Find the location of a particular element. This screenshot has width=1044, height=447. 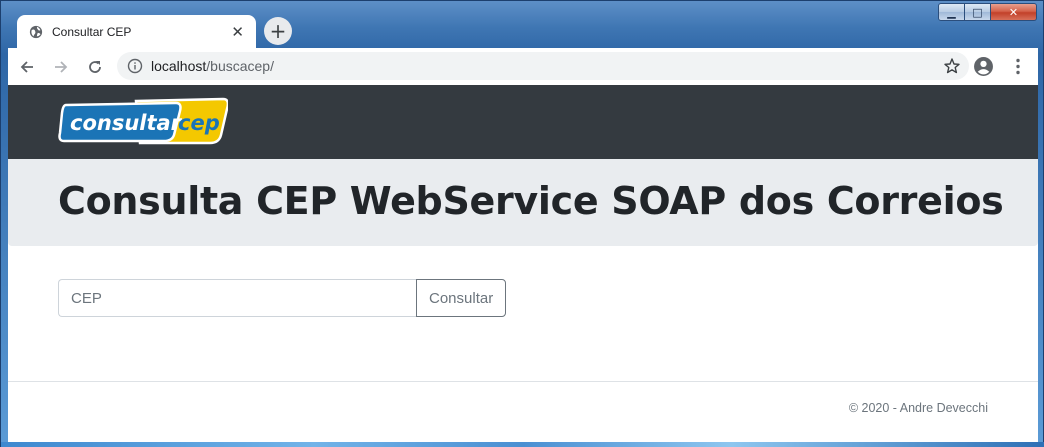

reload-icon is located at coordinates (95, 66).